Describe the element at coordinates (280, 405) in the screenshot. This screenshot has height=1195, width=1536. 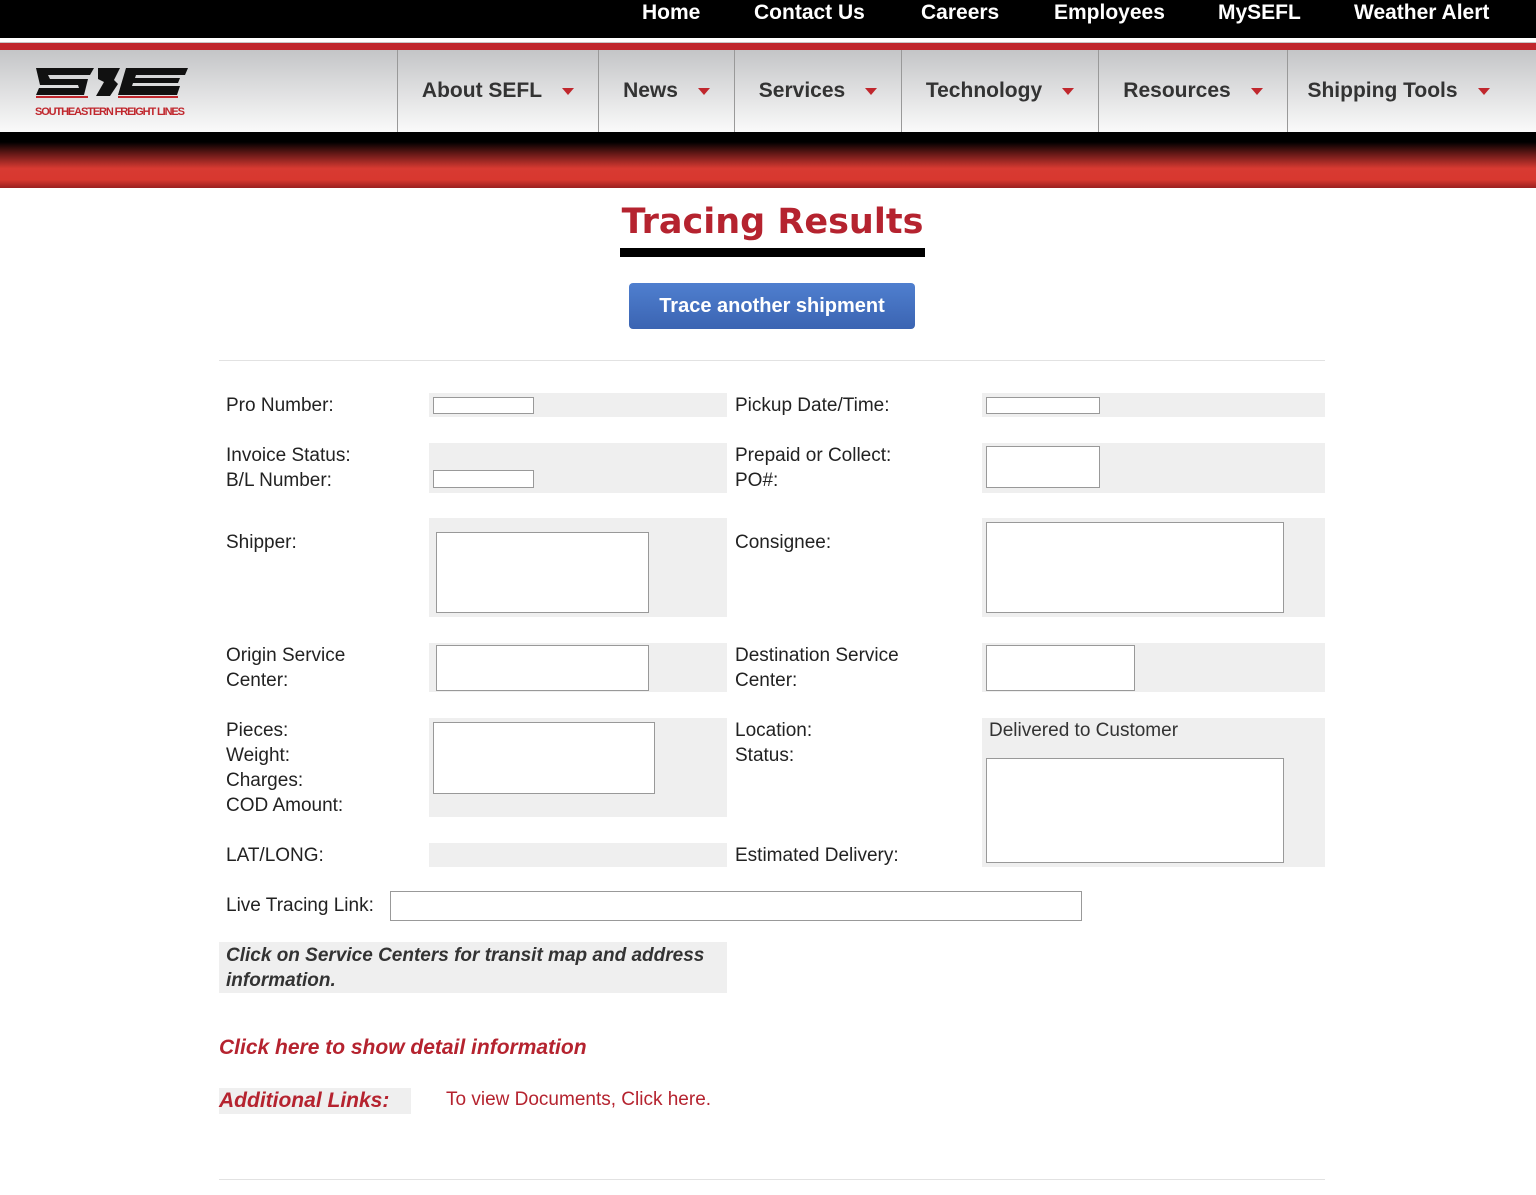
I see `label: Pro Number:` at that location.